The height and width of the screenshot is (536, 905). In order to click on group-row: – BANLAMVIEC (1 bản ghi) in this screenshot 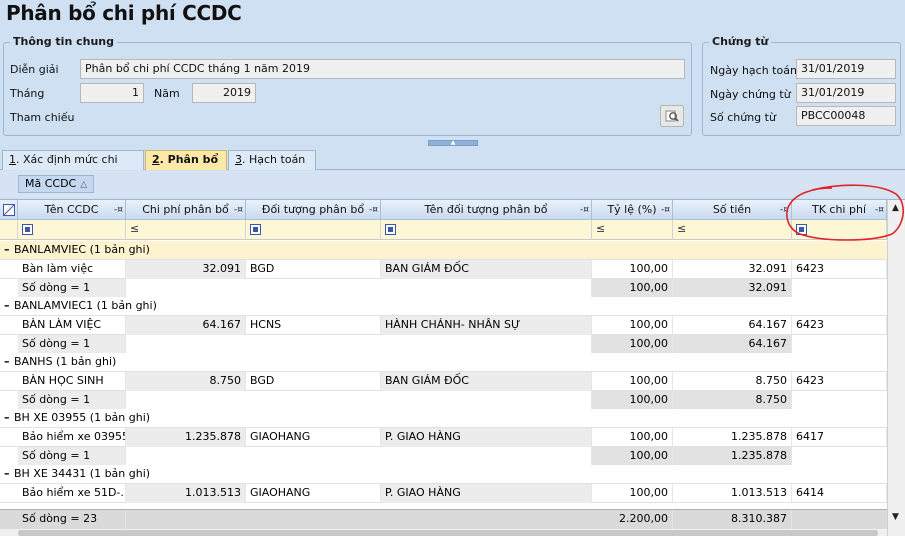, I will do `click(443, 250)`.